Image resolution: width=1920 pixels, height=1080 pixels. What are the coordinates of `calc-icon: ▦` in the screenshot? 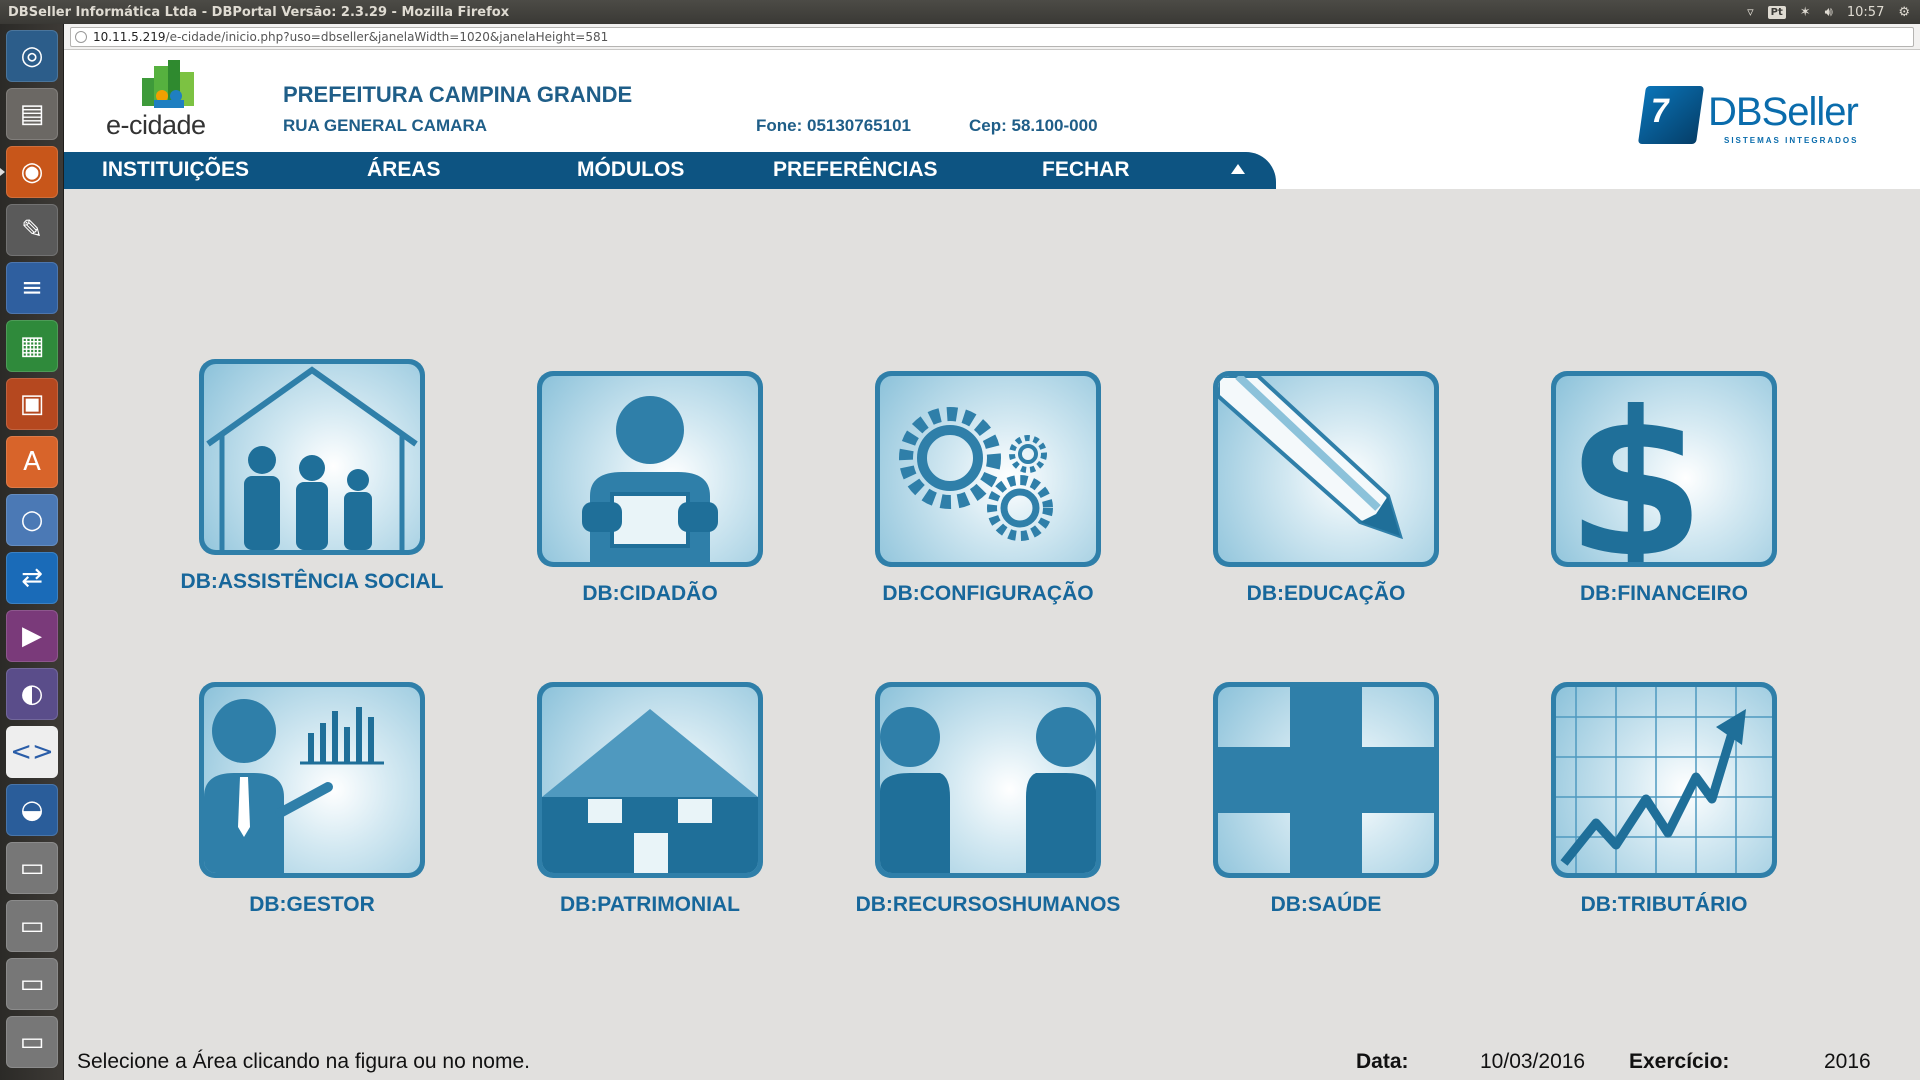 It's located at (32, 346).